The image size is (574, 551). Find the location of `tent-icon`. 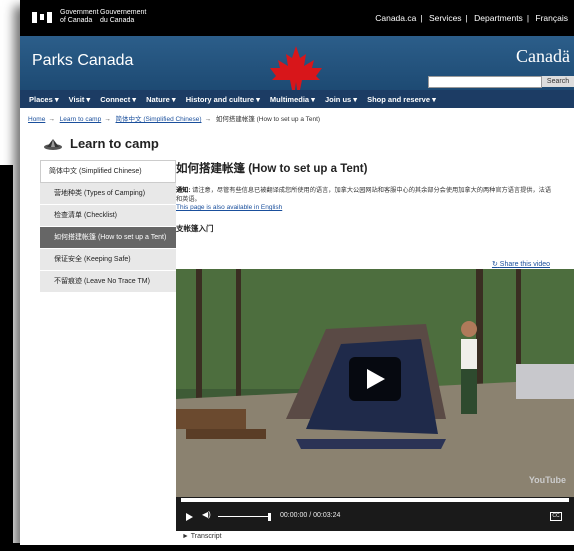

tent-icon is located at coordinates (53, 144).